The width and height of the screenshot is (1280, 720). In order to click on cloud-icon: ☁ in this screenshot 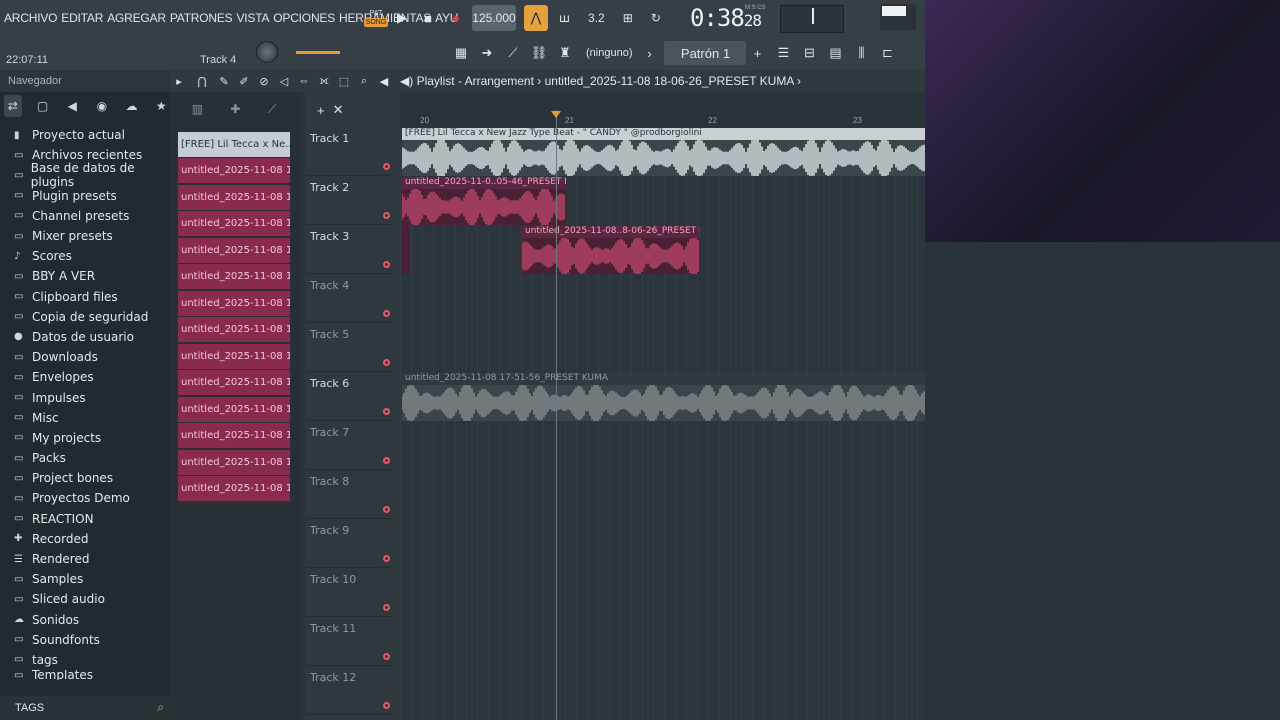, I will do `click(132, 106)`.